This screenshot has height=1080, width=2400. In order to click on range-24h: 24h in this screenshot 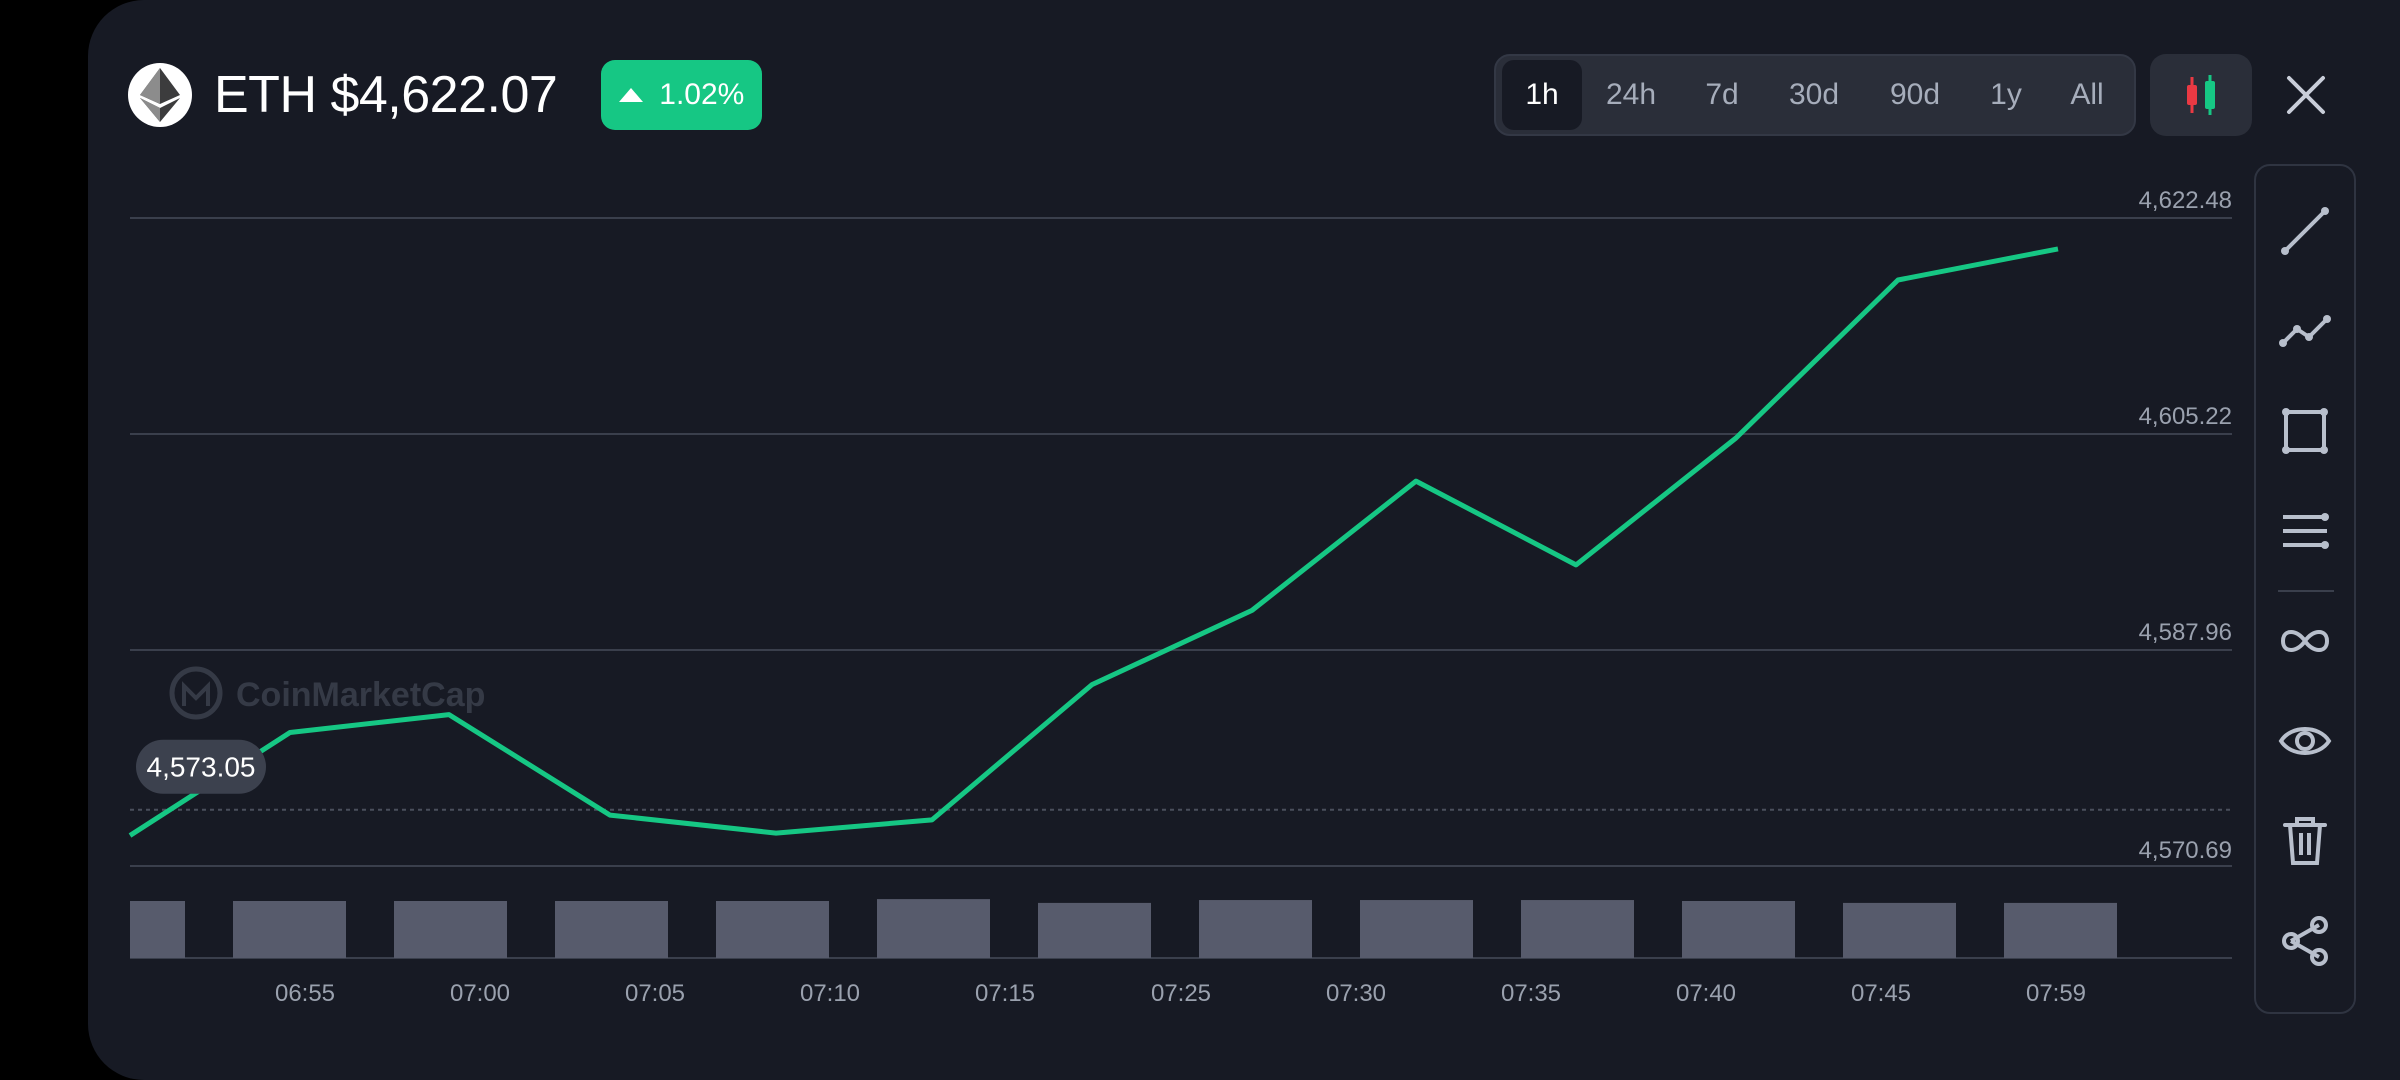, I will do `click(1631, 95)`.